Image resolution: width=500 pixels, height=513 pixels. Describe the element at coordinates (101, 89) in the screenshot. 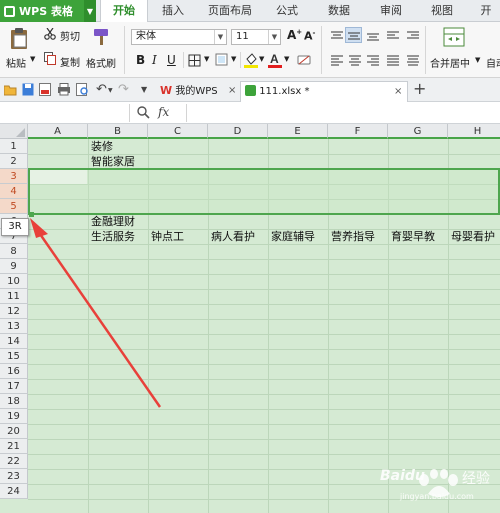

I see `undo-icon: ↶` at that location.